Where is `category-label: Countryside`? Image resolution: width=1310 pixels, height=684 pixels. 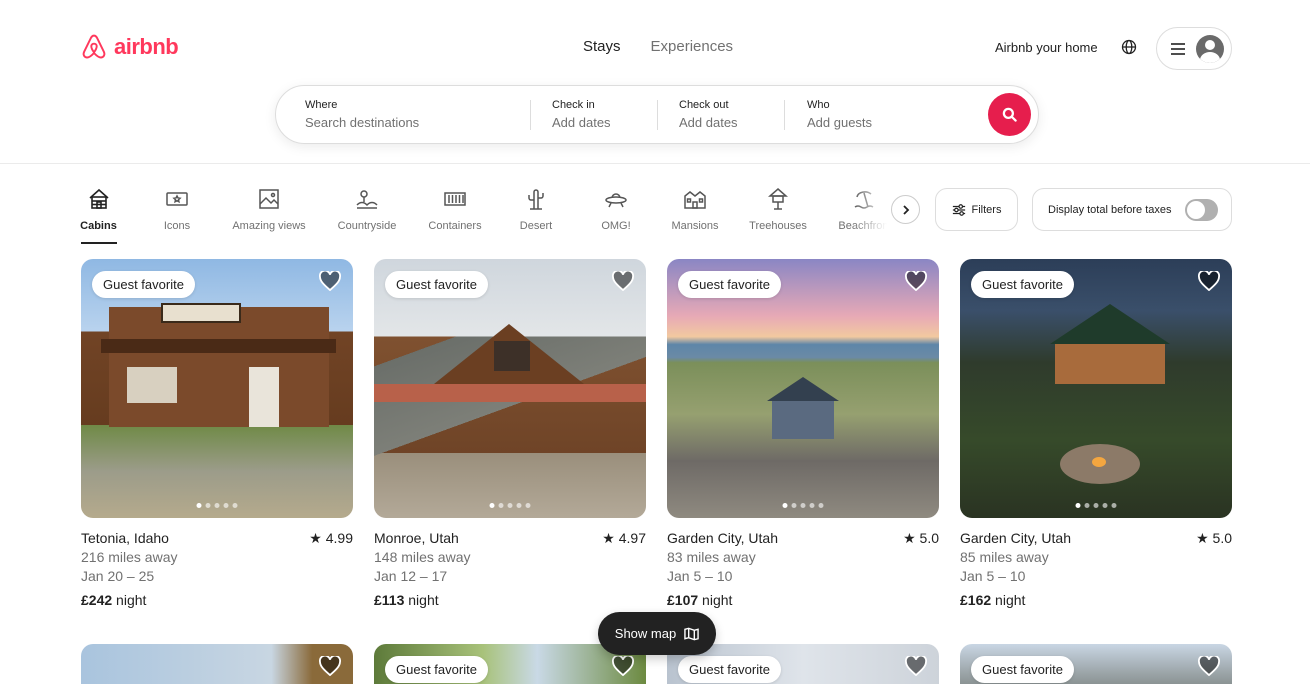
category-label: Countryside is located at coordinates (367, 226).